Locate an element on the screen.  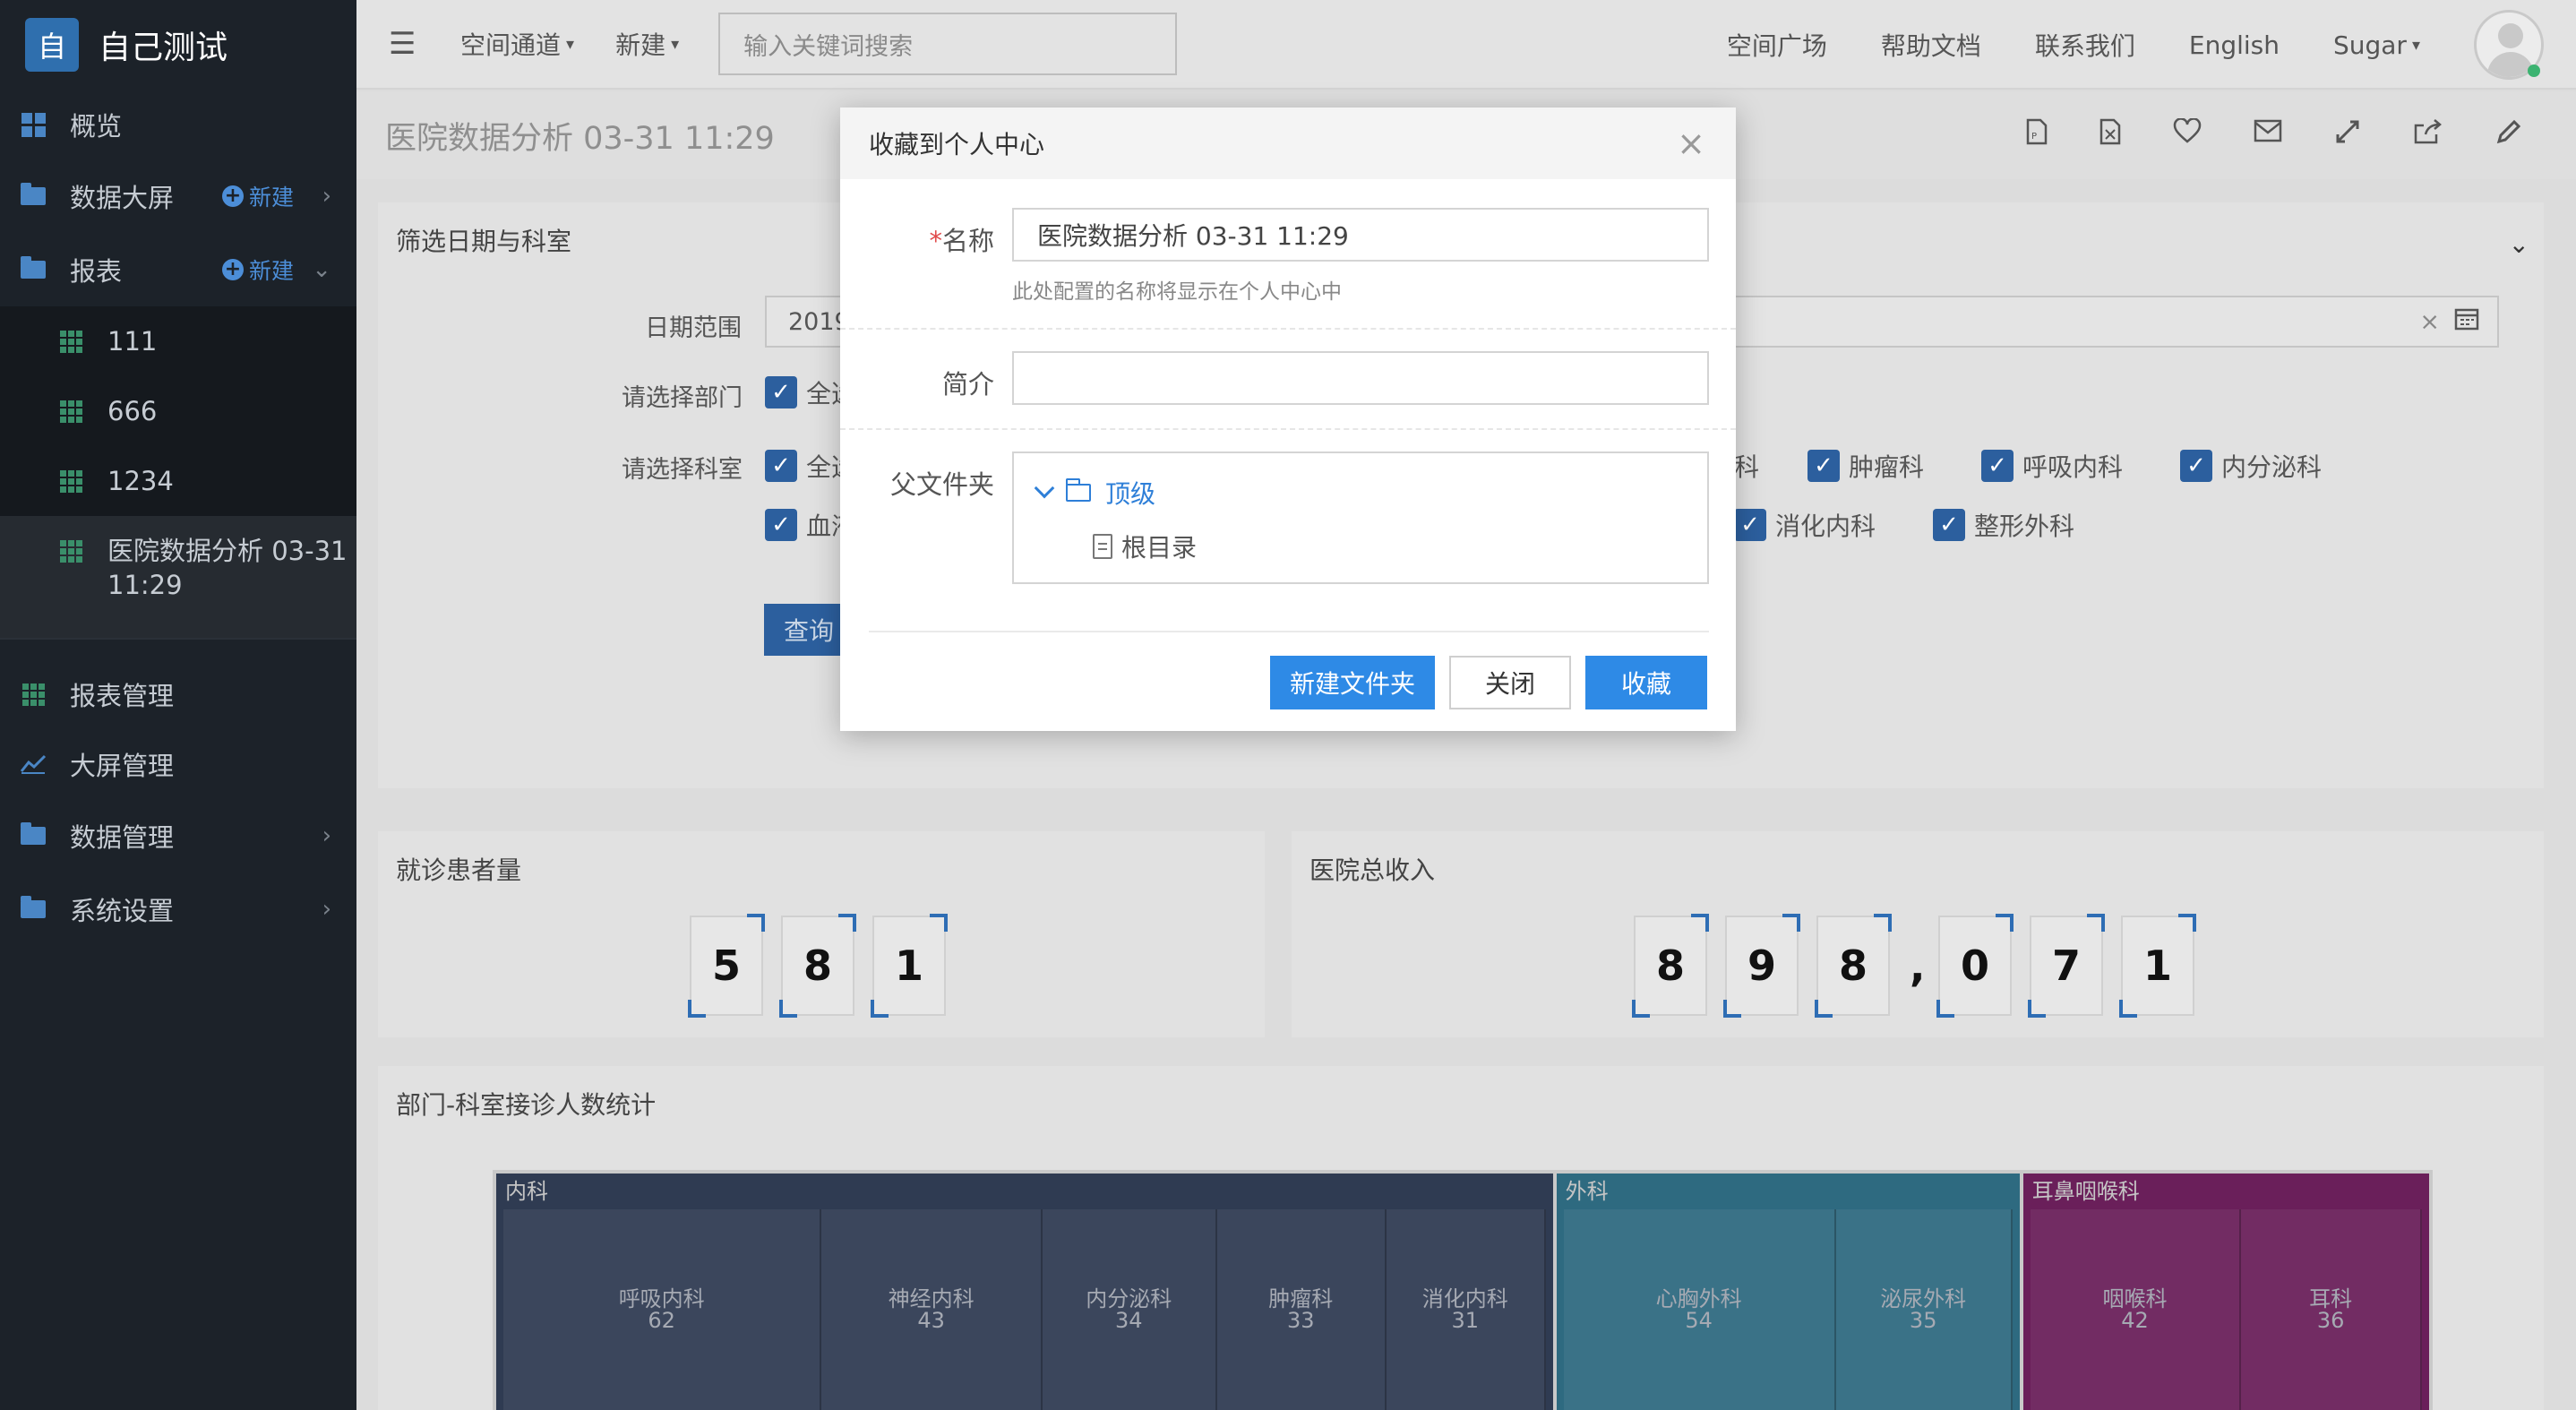
folder-tree: 顶级 根目录 is located at coordinates (1360, 517).